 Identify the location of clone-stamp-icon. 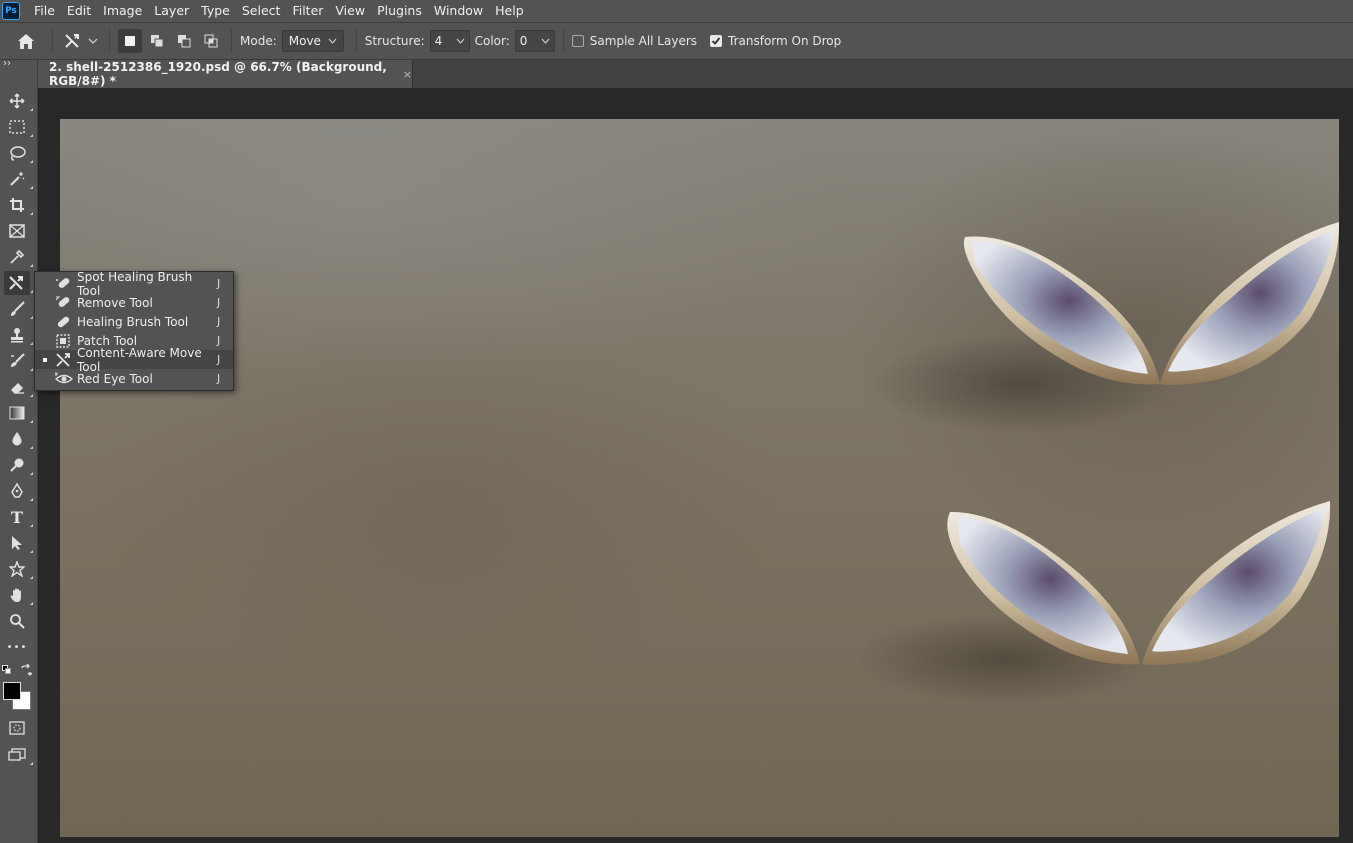
(17, 335).